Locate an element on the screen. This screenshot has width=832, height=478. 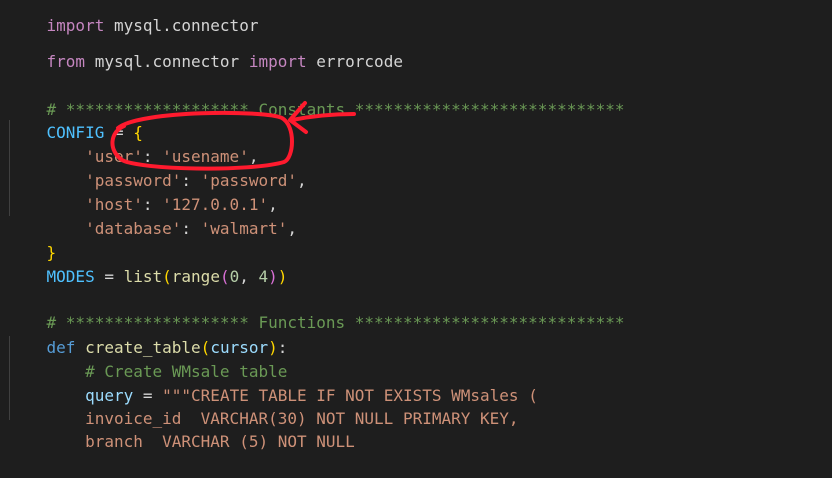
code-line-2: from mysql.connector import errorcode is located at coordinates (205, 48).